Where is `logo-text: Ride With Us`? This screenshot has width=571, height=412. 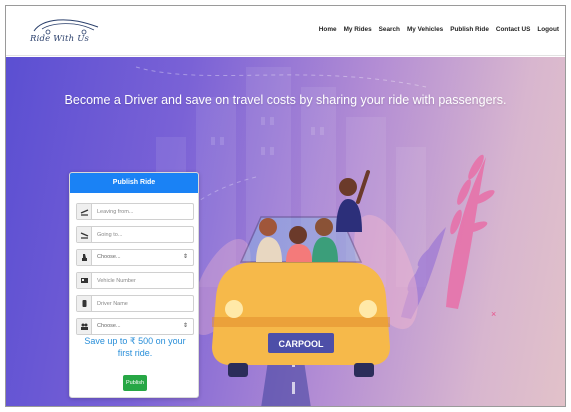 logo-text: Ride With Us is located at coordinates (60, 39).